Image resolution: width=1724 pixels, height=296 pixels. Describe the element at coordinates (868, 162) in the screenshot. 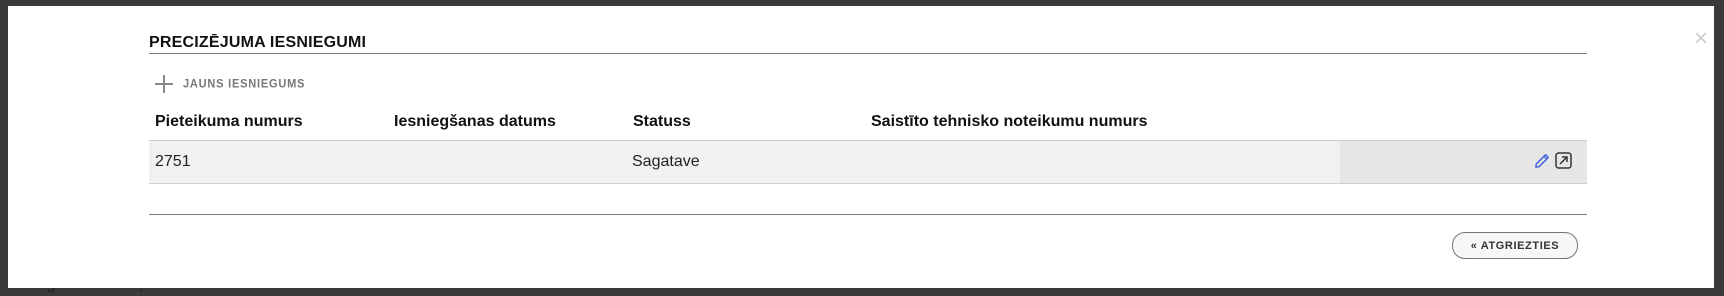

I see `table-row: 2751 Sagatave` at that location.